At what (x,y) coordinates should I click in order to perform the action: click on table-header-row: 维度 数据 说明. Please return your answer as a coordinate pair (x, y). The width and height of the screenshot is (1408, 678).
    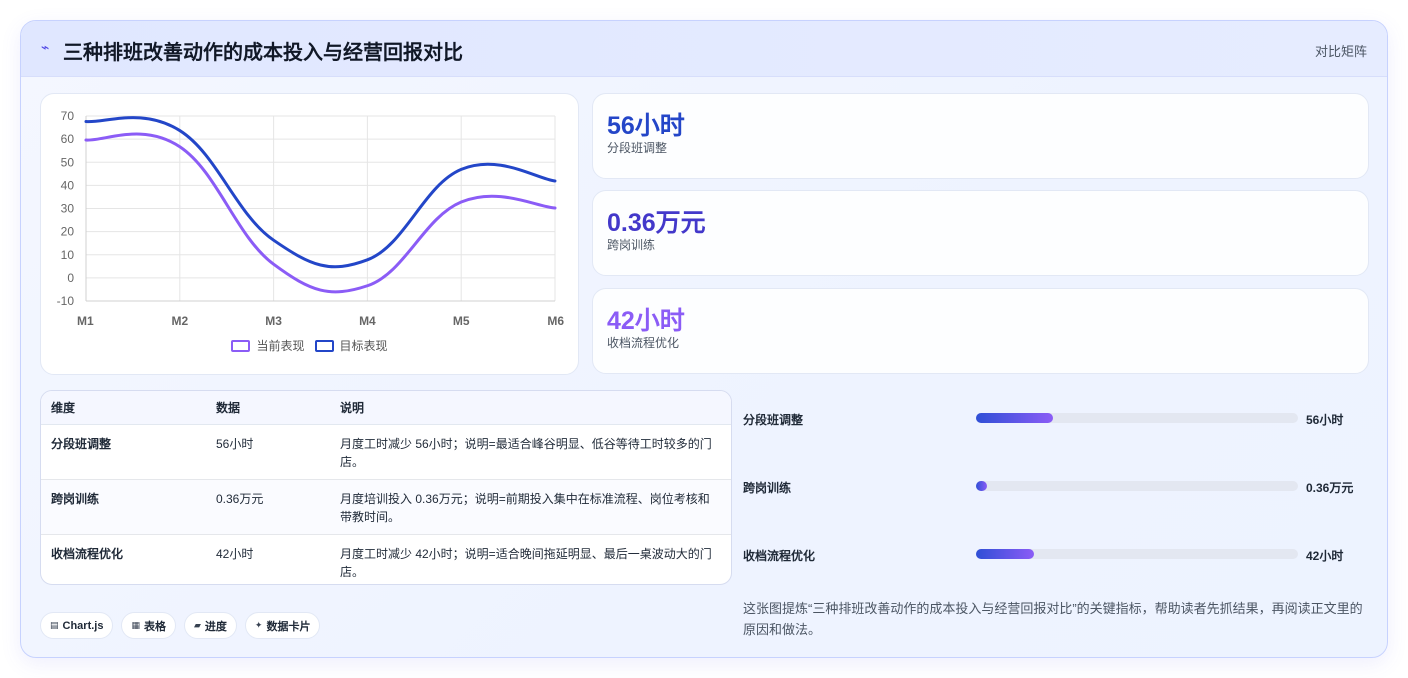
    Looking at the image, I should click on (386, 408).